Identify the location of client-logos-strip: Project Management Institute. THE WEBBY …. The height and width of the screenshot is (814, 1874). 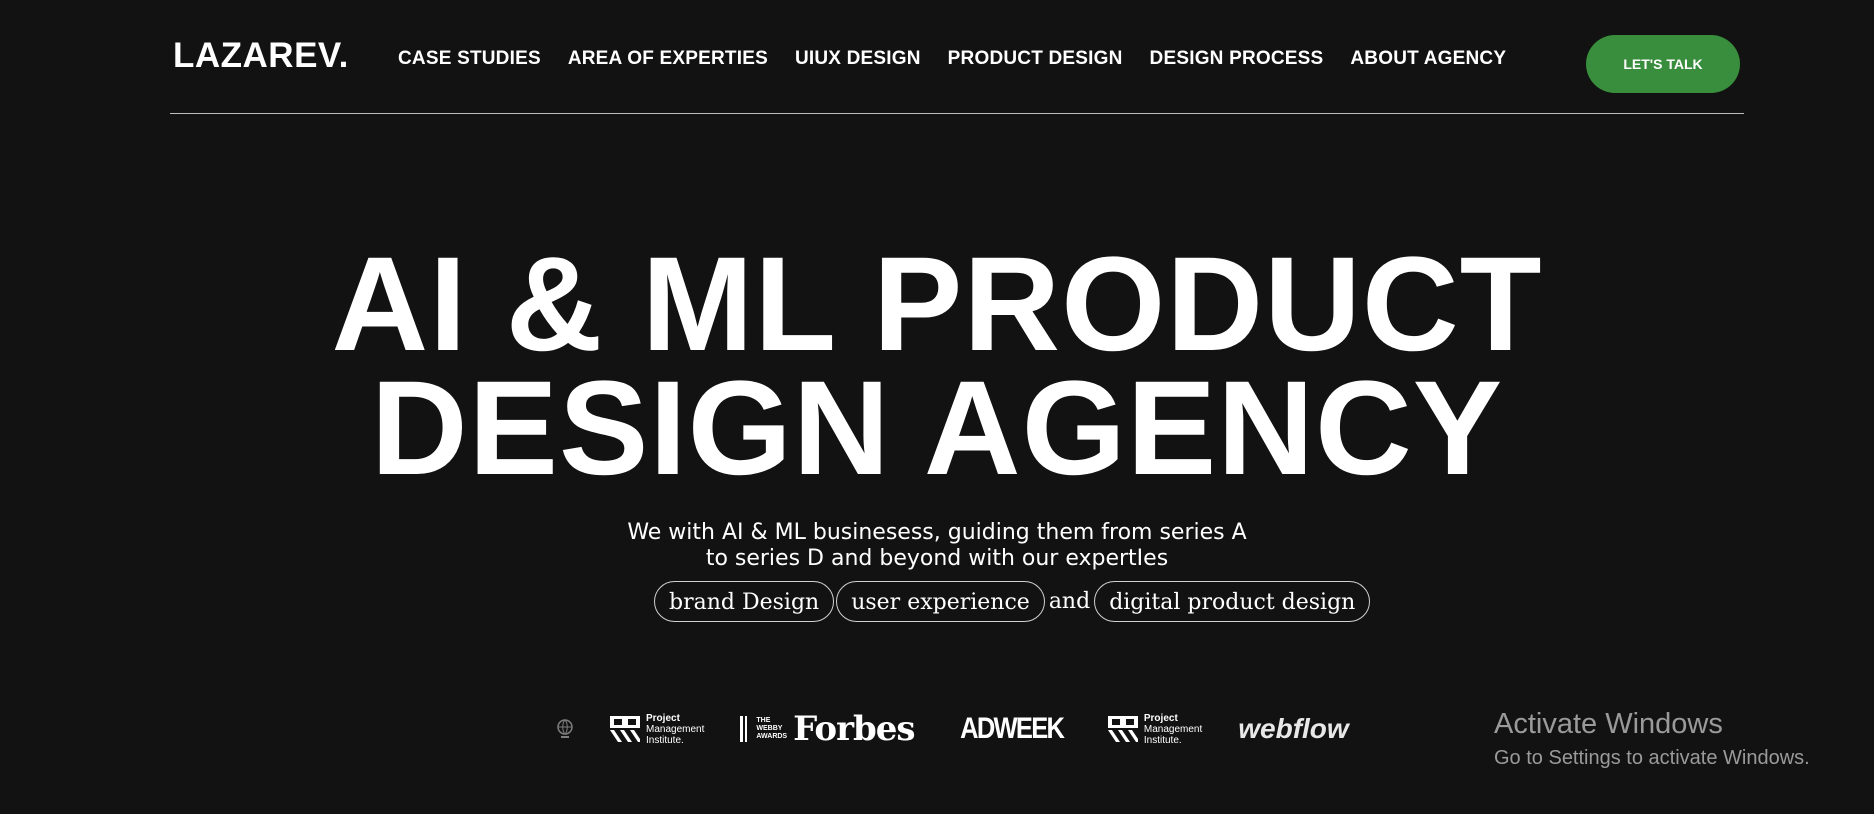
(967, 729).